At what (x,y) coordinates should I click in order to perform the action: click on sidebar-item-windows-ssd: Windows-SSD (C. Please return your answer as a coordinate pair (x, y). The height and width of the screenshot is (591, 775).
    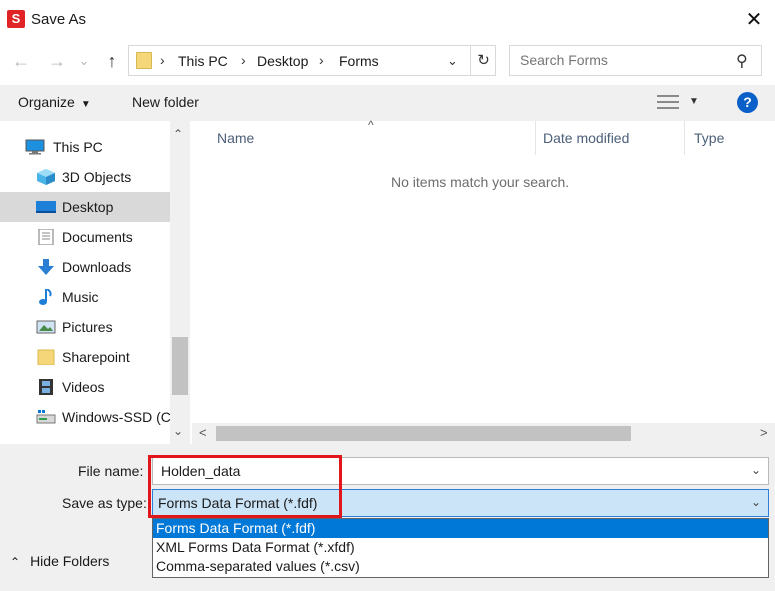
    Looking at the image, I should click on (85, 417).